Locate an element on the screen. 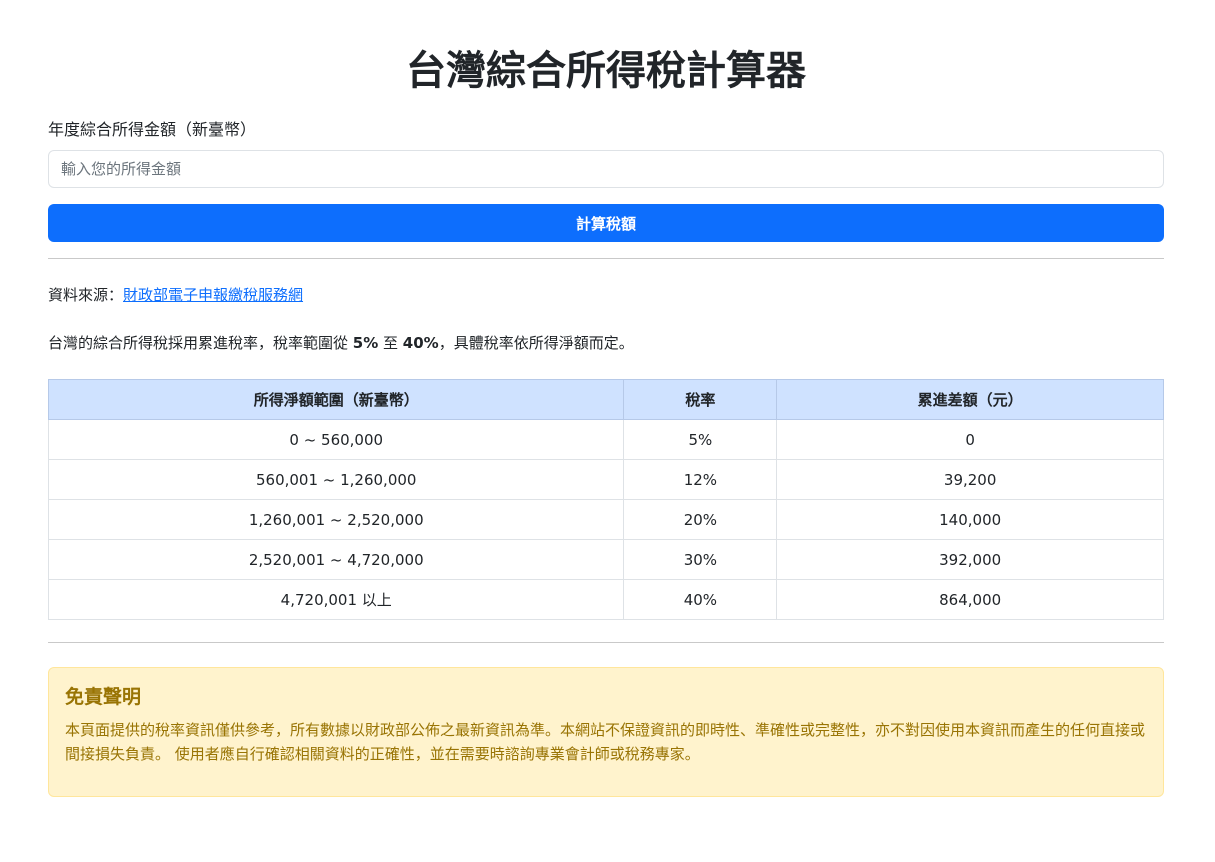 The width and height of the screenshot is (1215, 862). cell-tax-rate: 40% is located at coordinates (700, 599).